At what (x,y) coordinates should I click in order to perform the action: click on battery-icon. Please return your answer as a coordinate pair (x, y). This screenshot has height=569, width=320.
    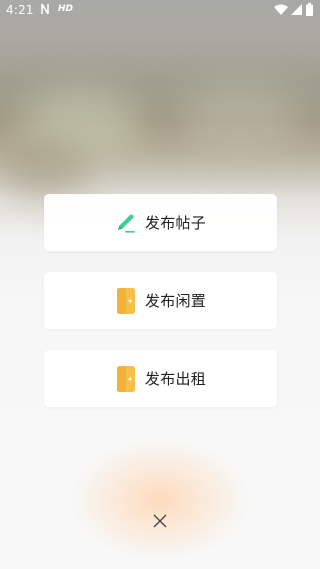
    Looking at the image, I should click on (309, 11).